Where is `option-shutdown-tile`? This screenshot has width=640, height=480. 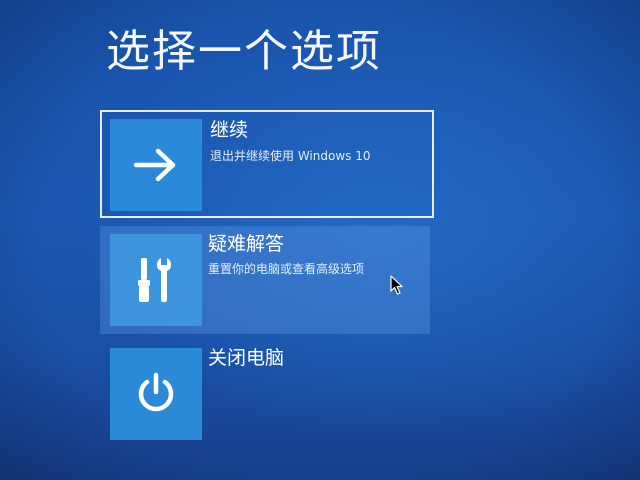
option-shutdown-tile is located at coordinates (156, 394).